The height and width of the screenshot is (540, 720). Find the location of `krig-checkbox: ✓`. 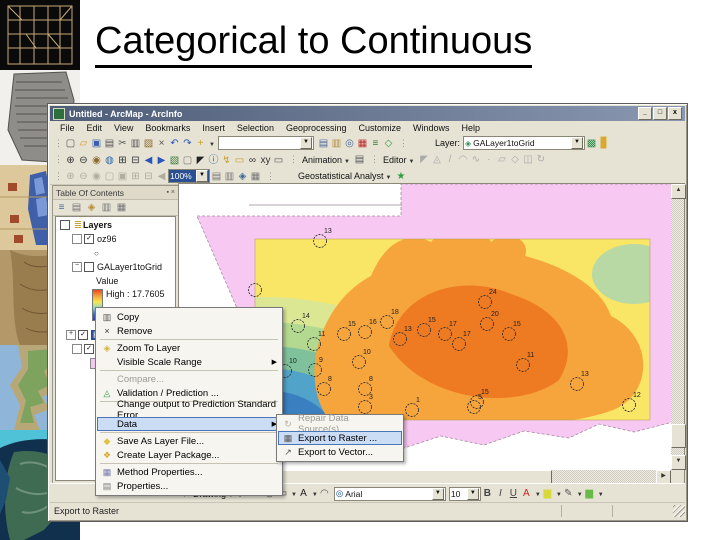

krig-checkbox: ✓ is located at coordinates (83, 335).